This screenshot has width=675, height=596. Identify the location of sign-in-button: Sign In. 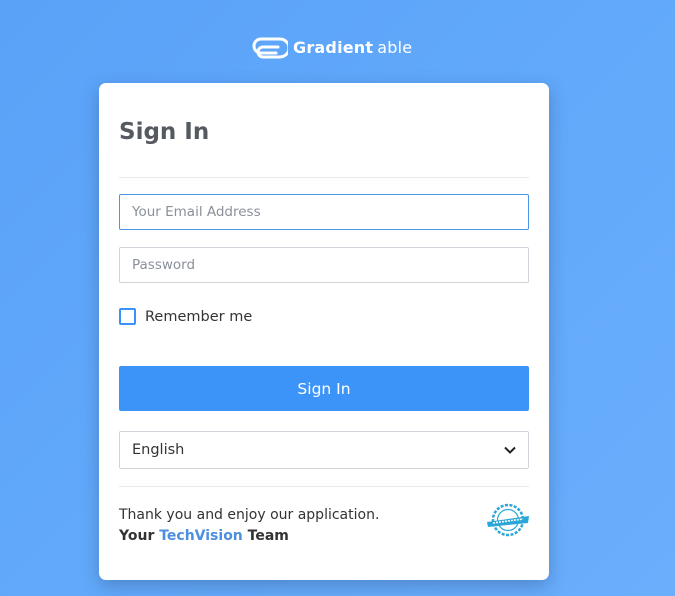
(324, 388).